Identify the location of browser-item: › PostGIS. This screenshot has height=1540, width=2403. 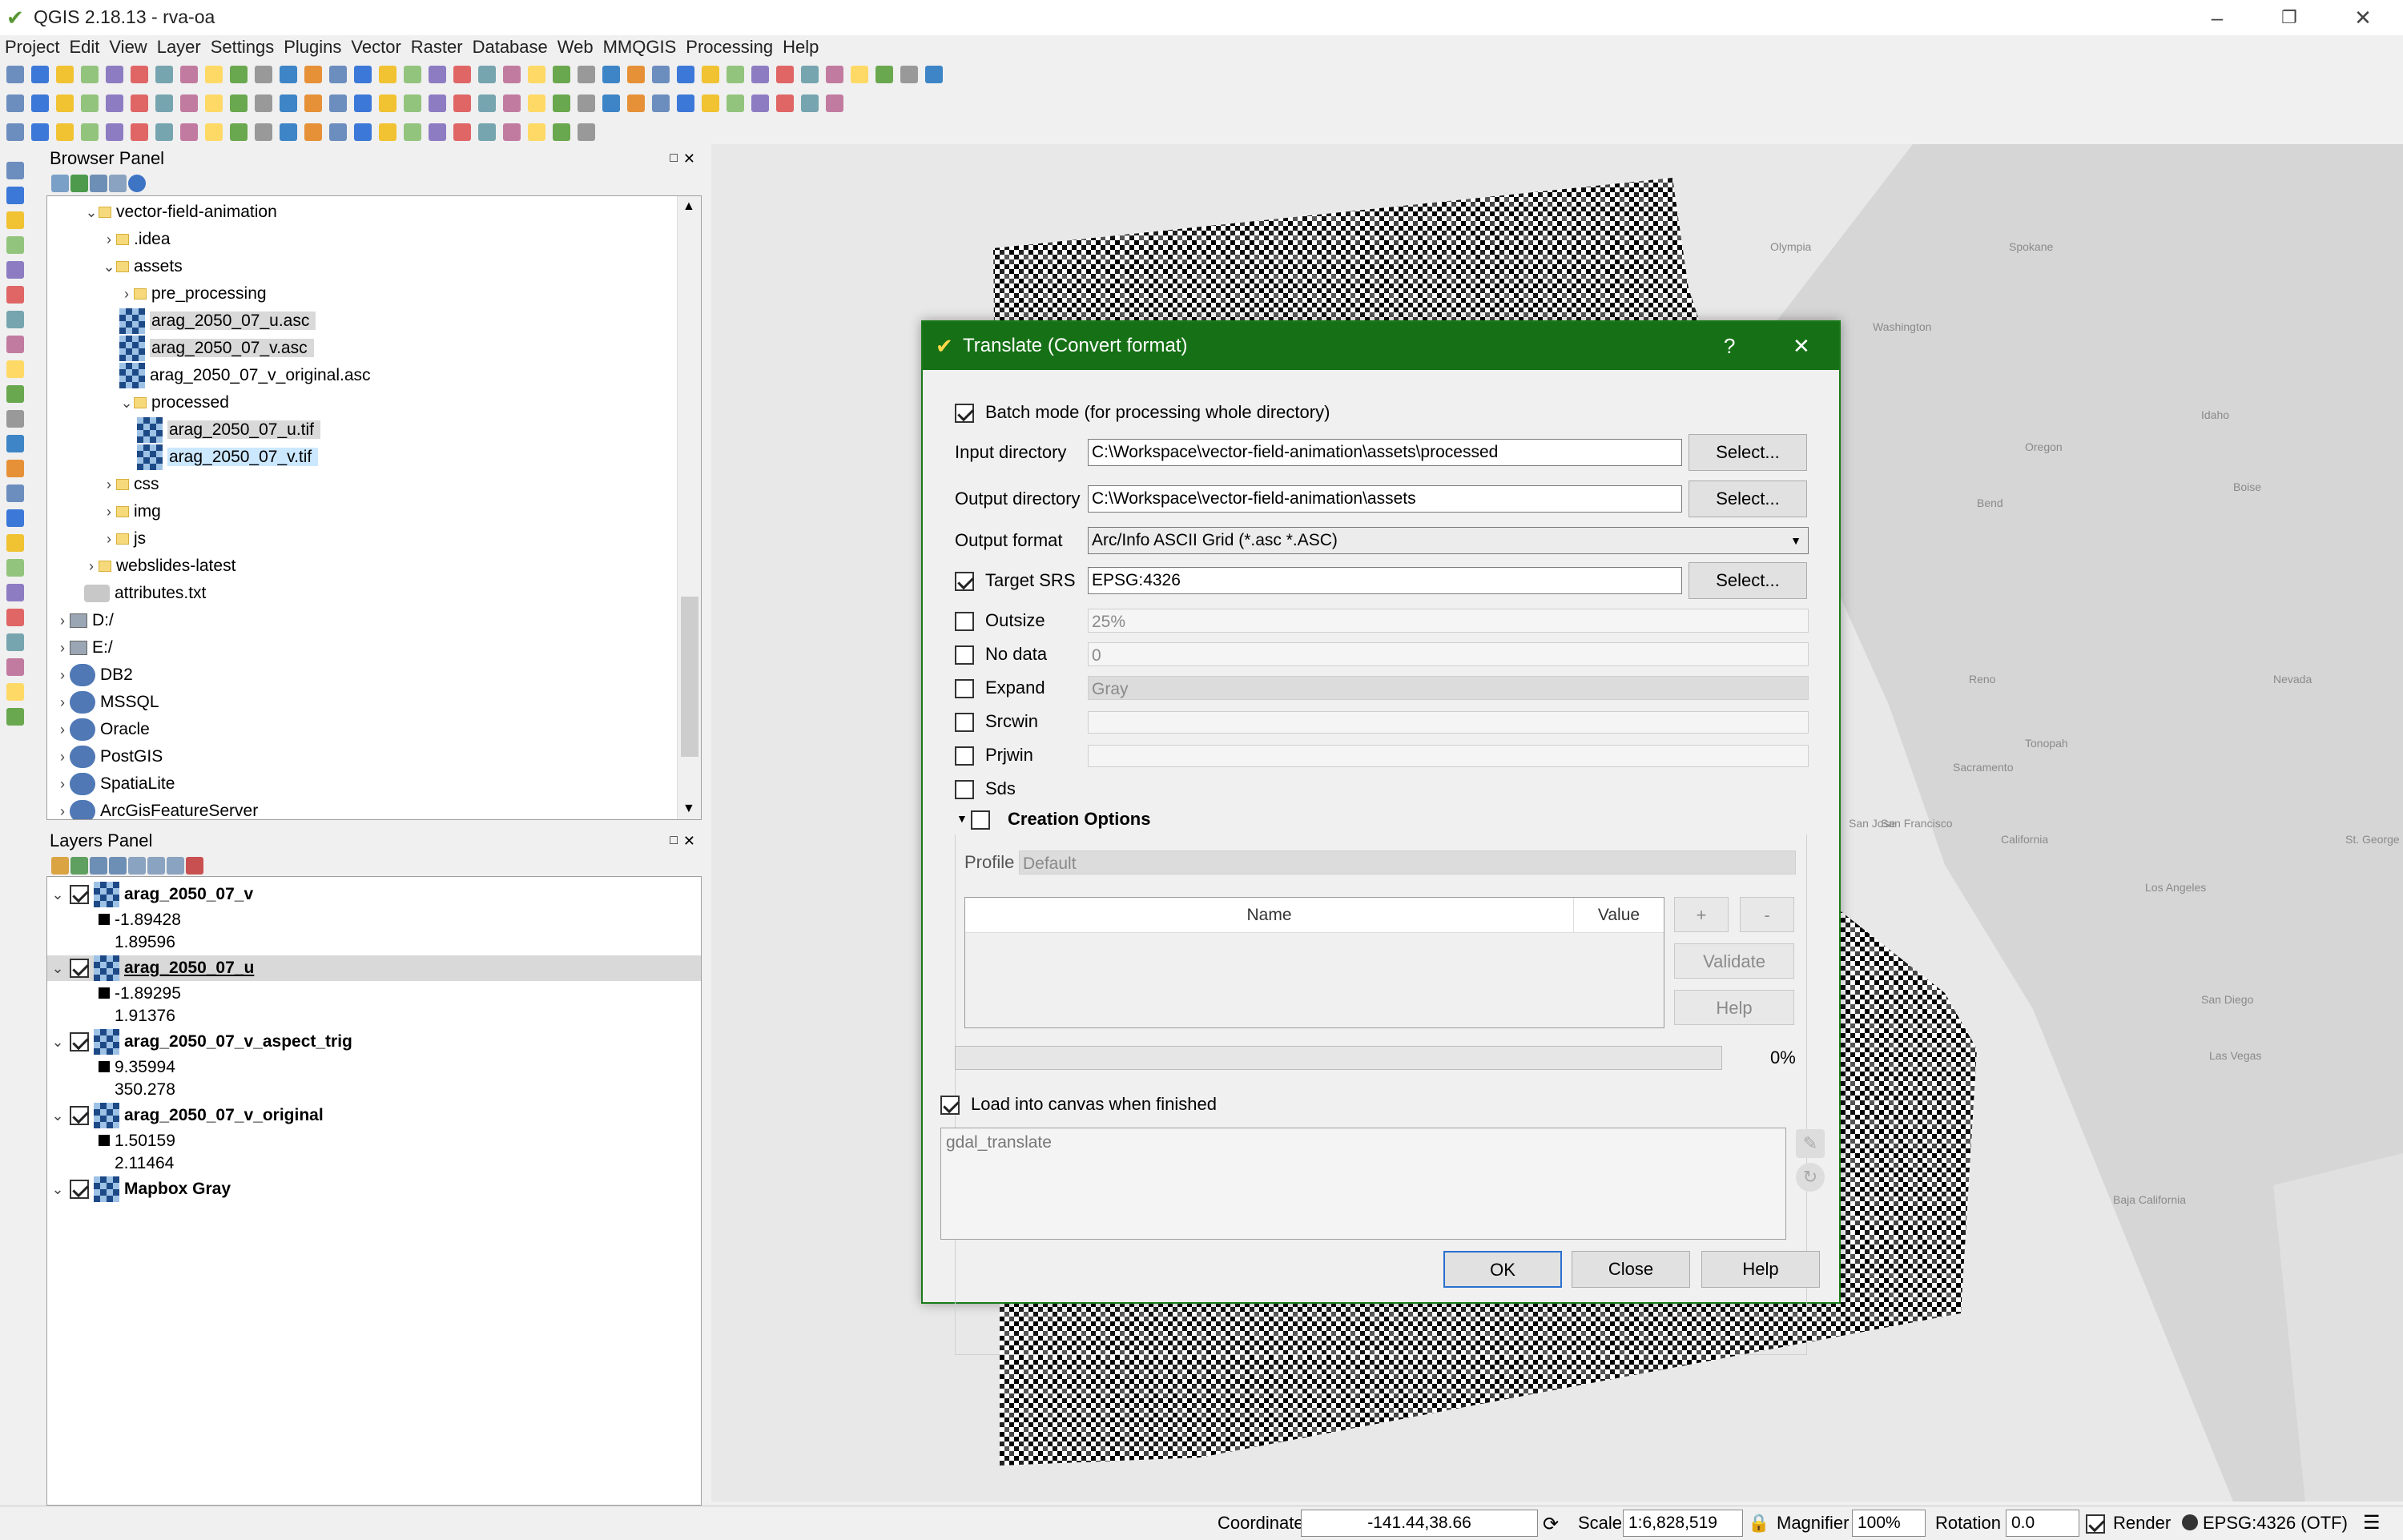
(109, 757).